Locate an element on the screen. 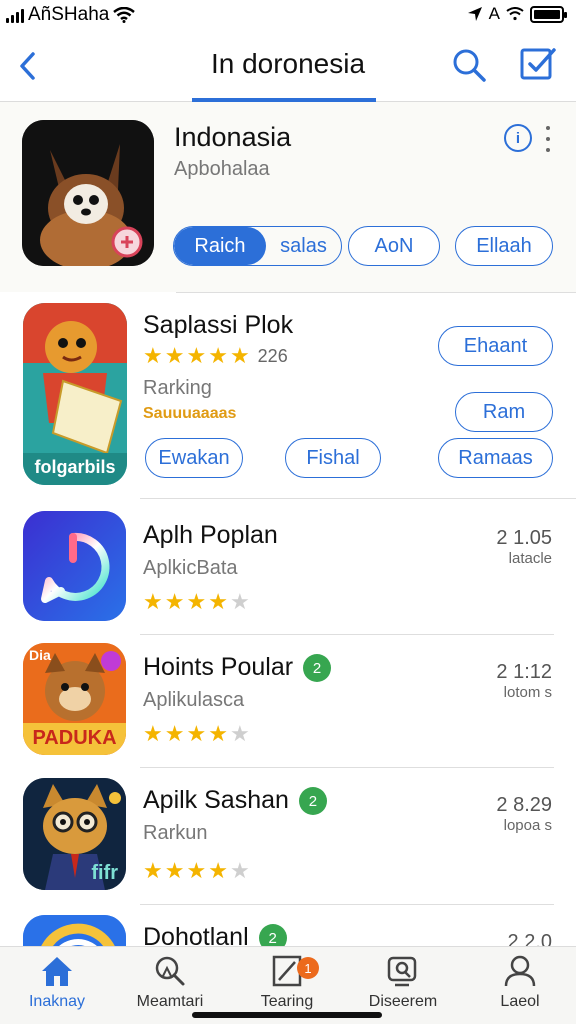 The image size is (576, 1024). promo-button-5: Ramaas is located at coordinates (495, 458).